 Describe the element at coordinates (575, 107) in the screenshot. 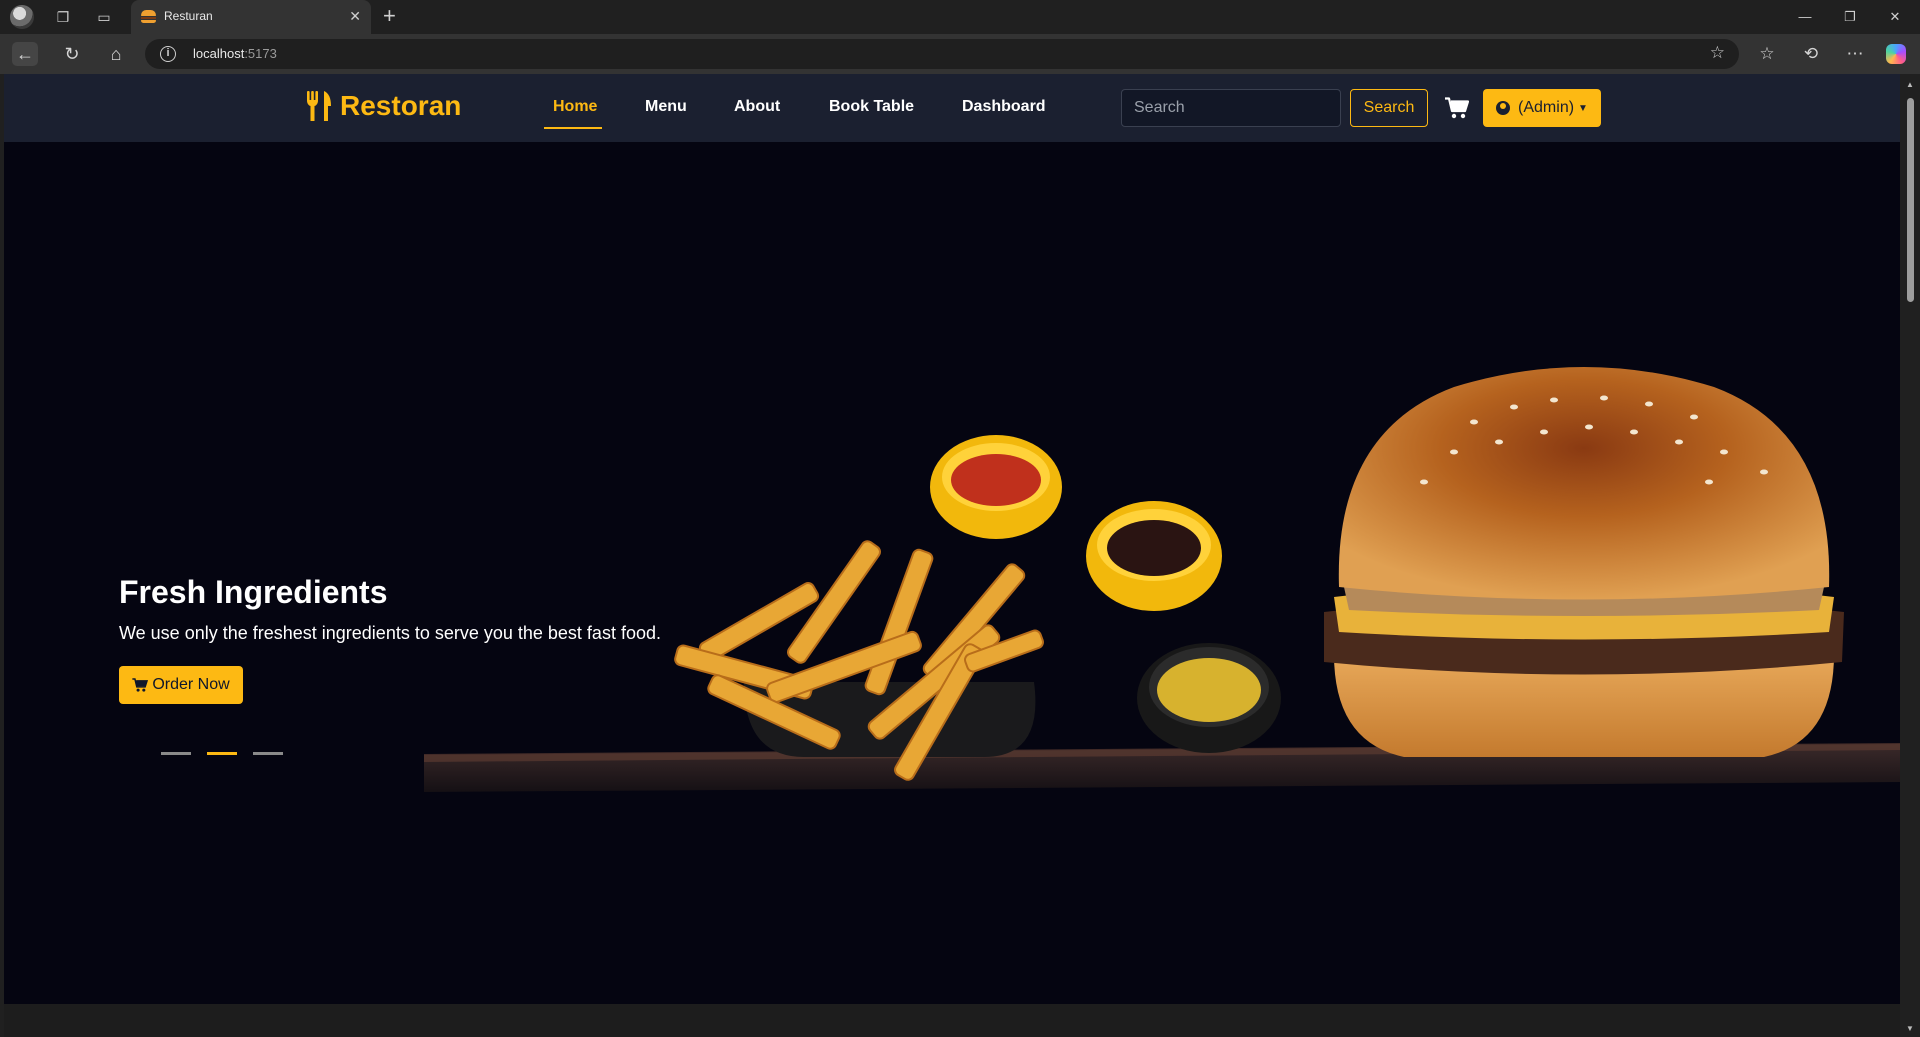

I see `nav-link-home: Home` at that location.